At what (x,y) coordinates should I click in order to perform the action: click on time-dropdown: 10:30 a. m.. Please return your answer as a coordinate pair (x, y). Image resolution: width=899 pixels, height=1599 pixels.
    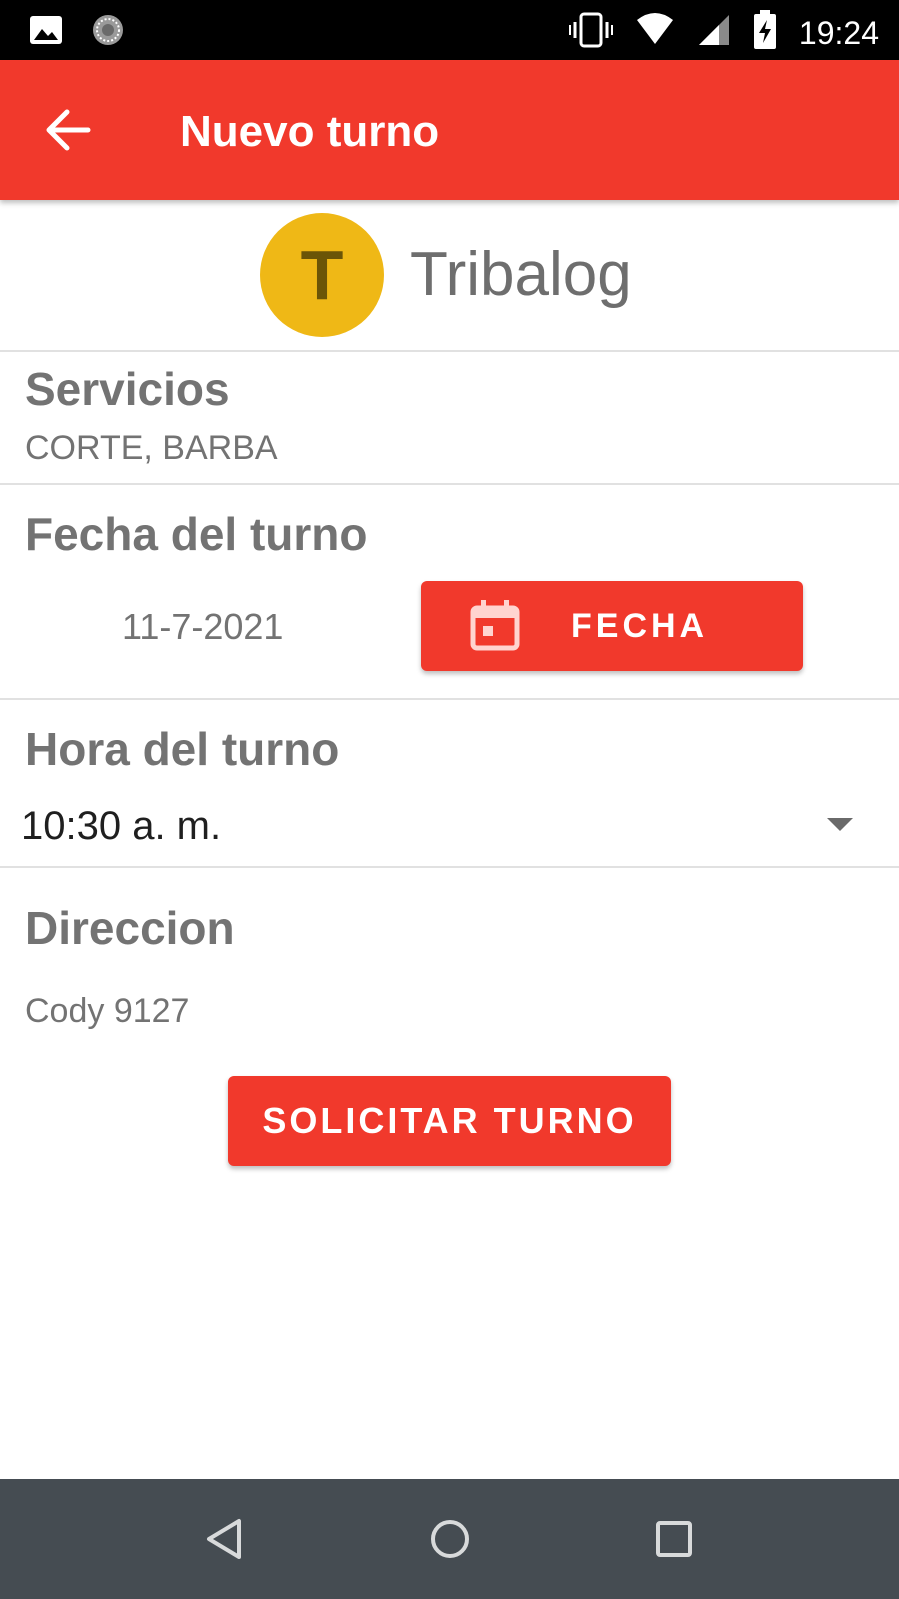
    Looking at the image, I should click on (449, 833).